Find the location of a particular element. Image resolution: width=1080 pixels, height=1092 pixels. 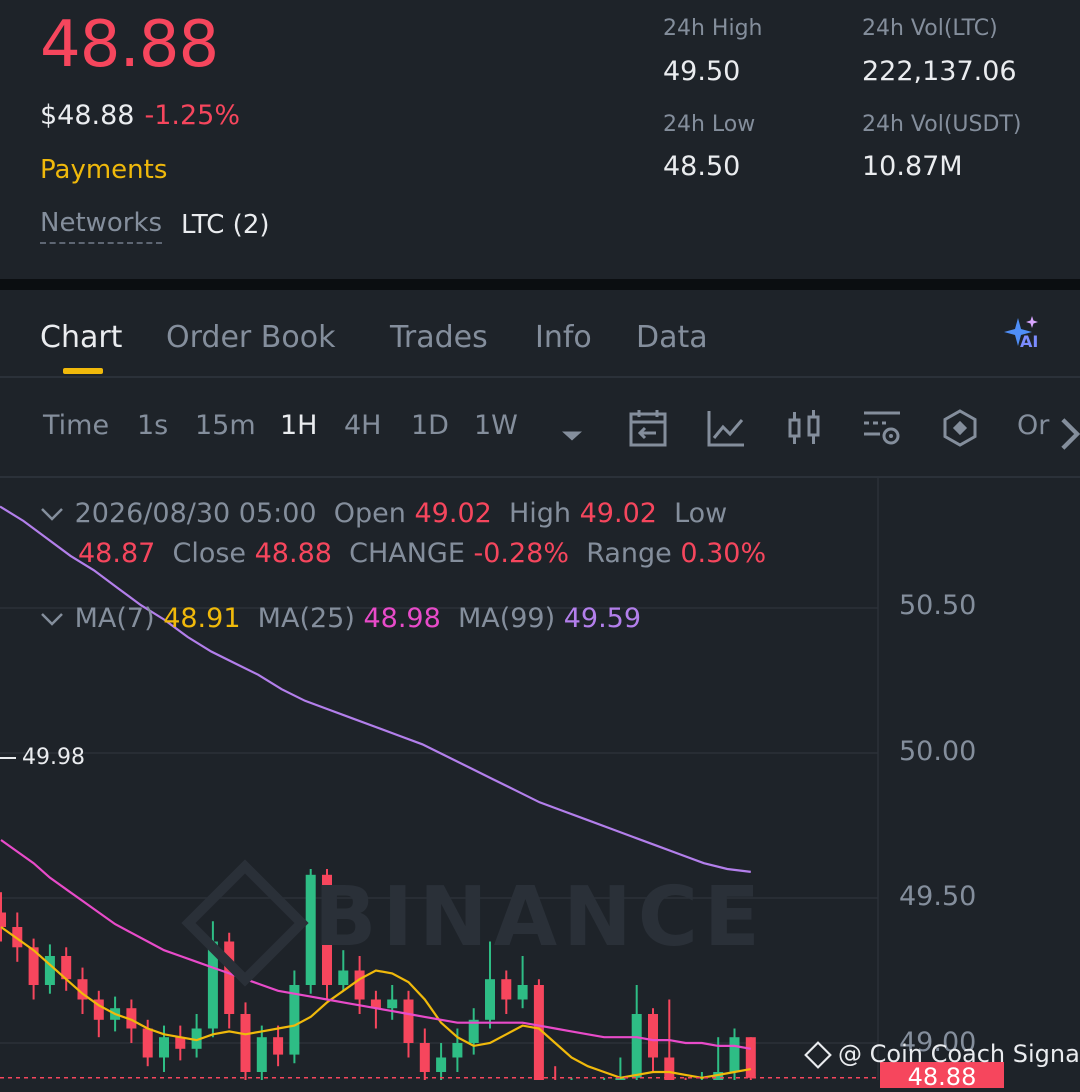

change-label: CHANGE is located at coordinates (407, 553).